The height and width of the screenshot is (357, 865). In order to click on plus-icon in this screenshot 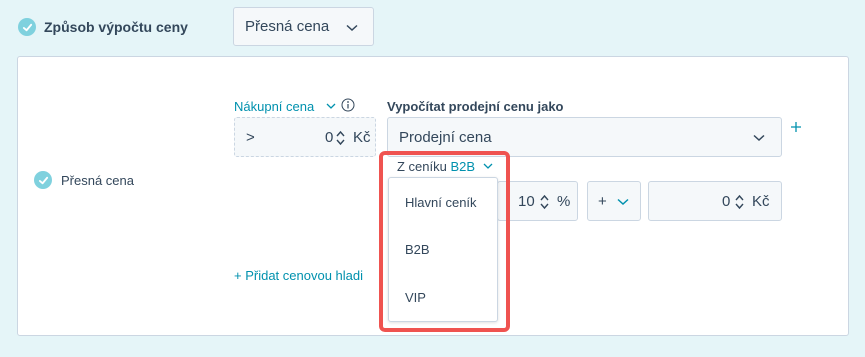, I will do `click(796, 127)`.